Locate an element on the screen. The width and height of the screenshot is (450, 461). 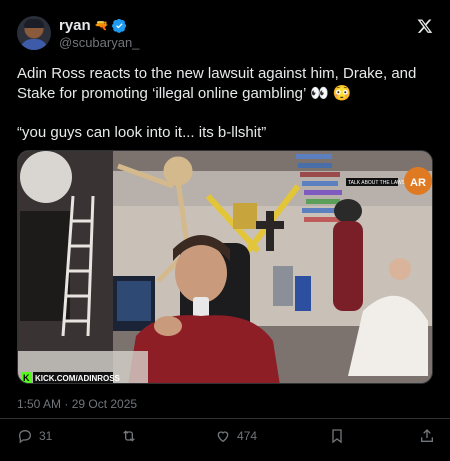
kick-watermark: KICK.COM/ADINROSS is located at coordinates (78, 378).